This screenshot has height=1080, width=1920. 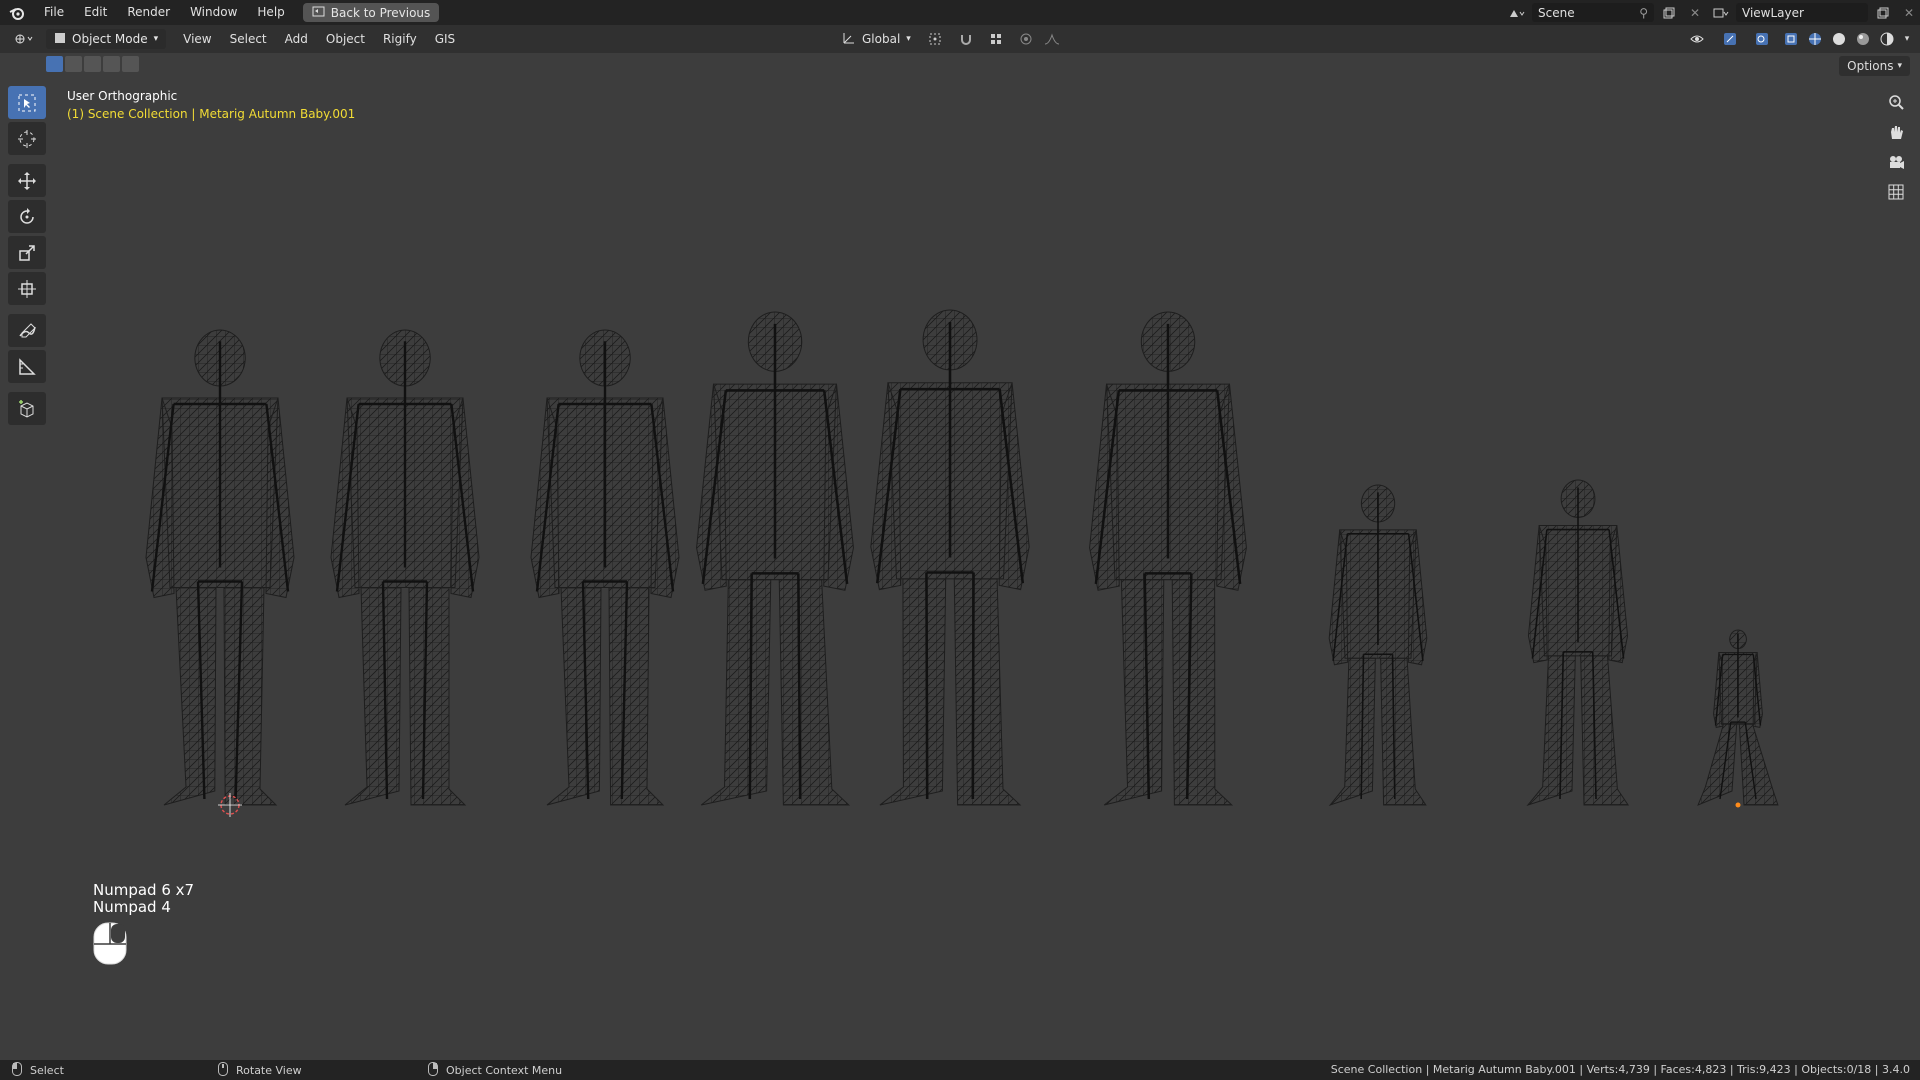 I want to click on select-subtract-icon, so click(x=92, y=64).